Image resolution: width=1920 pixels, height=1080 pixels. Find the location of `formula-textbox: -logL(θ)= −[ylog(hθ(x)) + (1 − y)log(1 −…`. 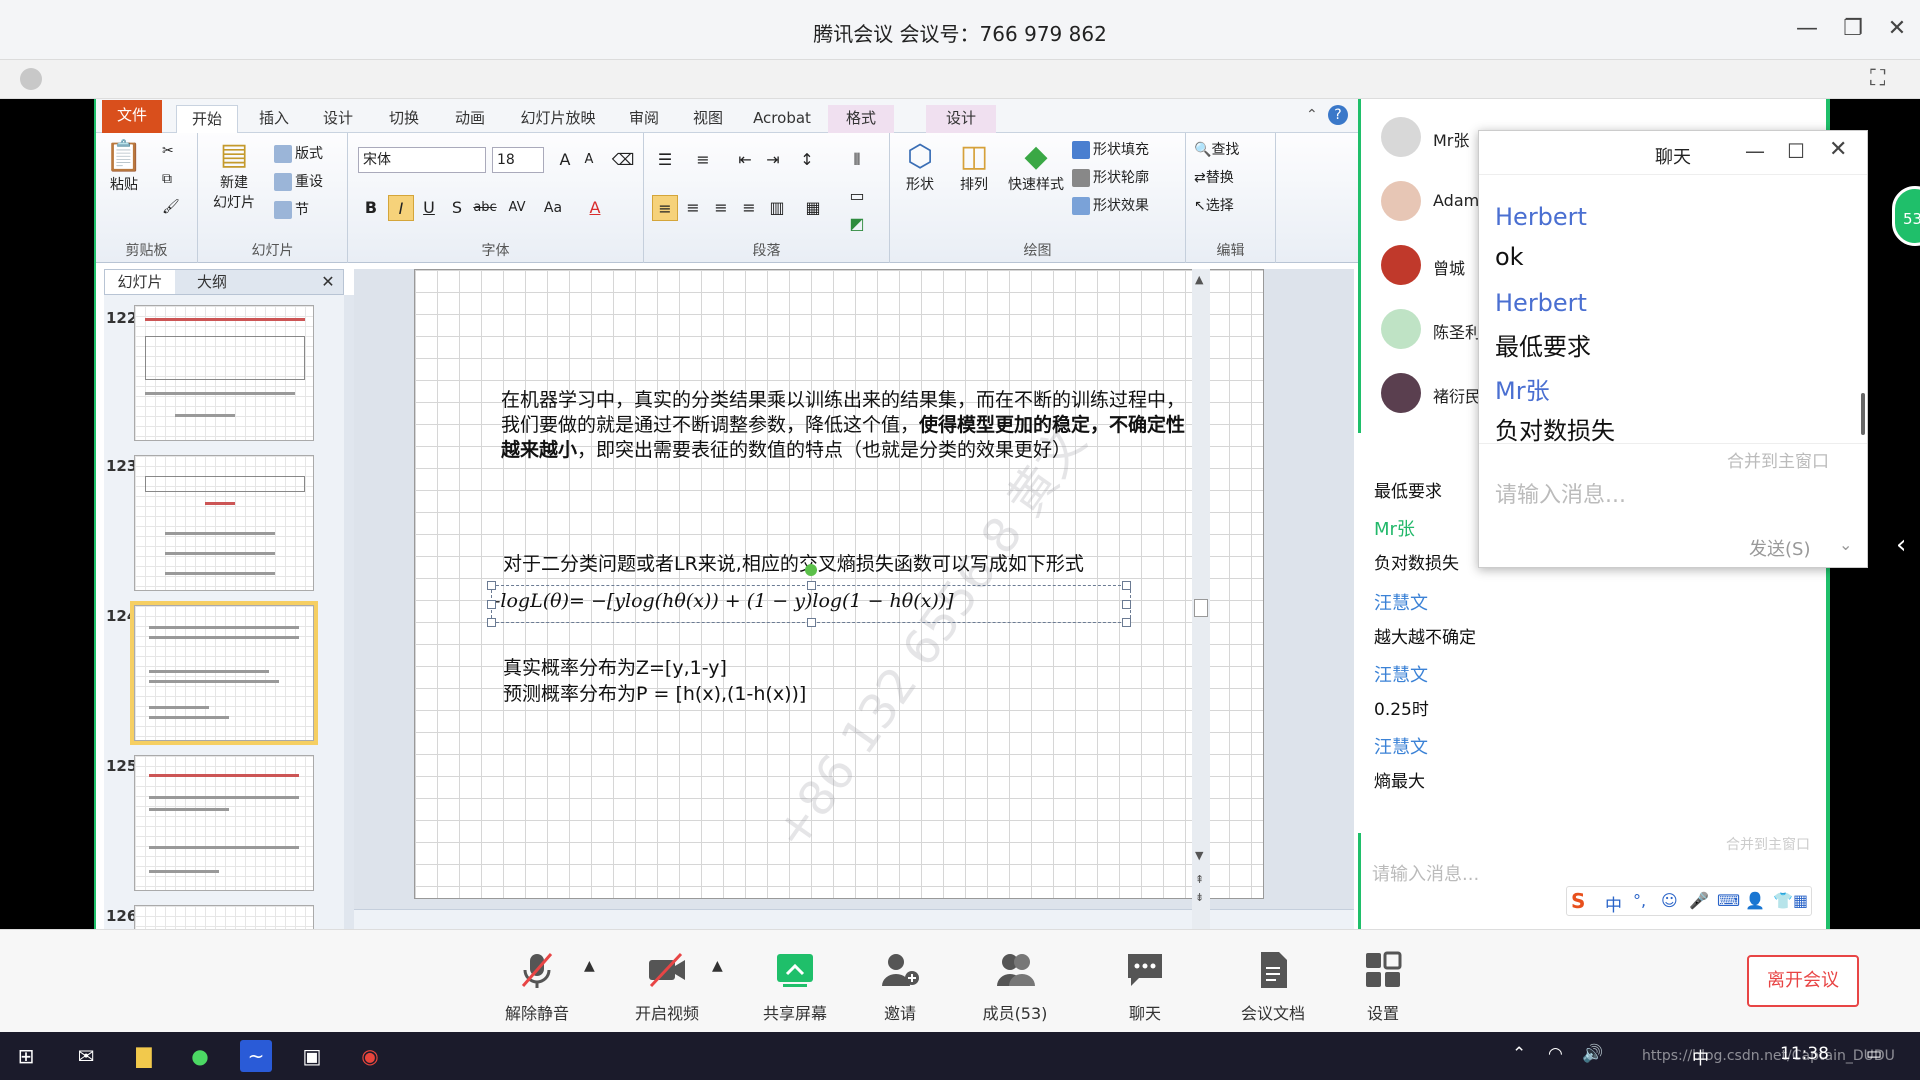

formula-textbox: -logL(θ)= −[ylog(hθ(x)) + (1 − y)log(1 −… is located at coordinates (809, 595).